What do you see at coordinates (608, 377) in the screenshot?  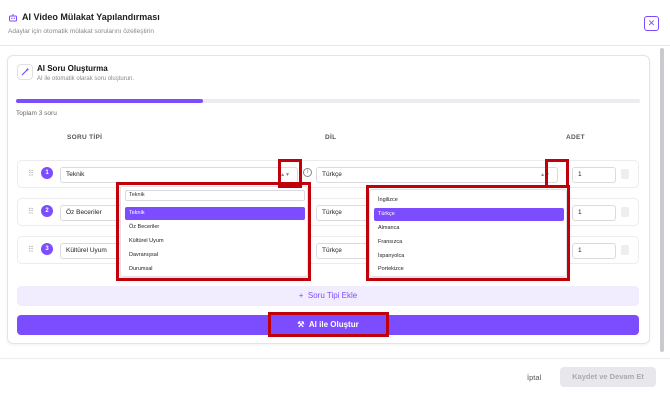 I see `save-continue-button: Kaydet ve Devam Et` at bounding box center [608, 377].